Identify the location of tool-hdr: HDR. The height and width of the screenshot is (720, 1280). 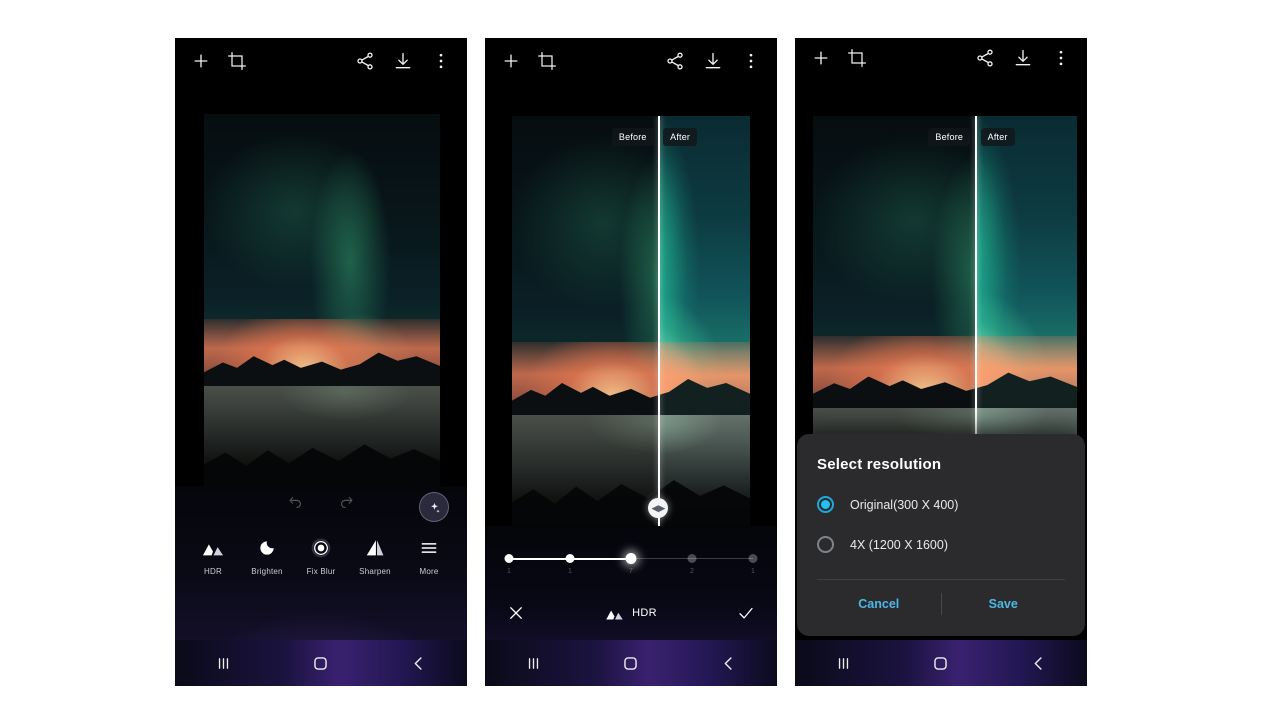
(213, 557).